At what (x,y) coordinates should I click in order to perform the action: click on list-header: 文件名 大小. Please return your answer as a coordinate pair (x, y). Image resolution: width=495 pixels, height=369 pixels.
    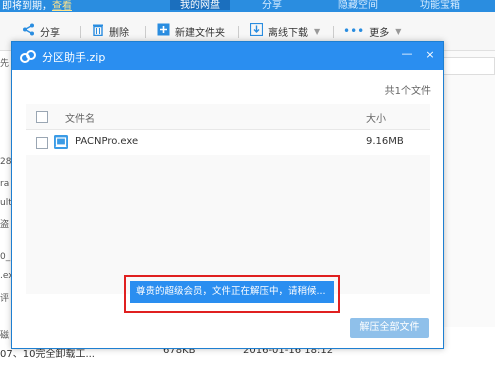
    Looking at the image, I should click on (228, 117).